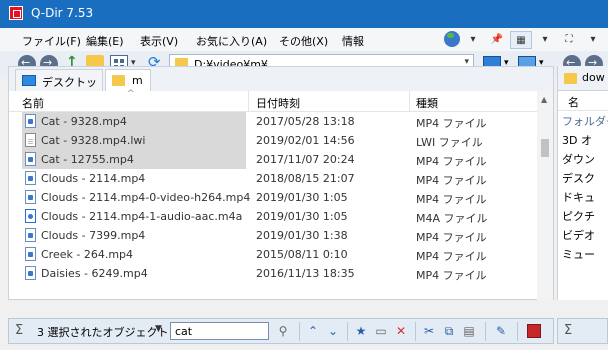  What do you see at coordinates (429, 331) in the screenshot?
I see `cut-icon: ✂` at bounding box center [429, 331].